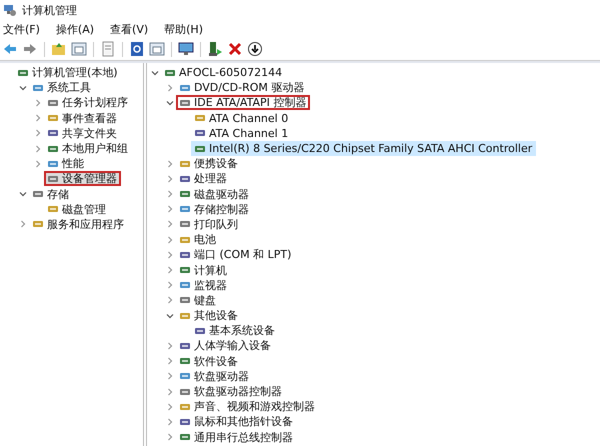 Image resolution: width=600 pixels, height=446 pixels. I want to click on tree-item: 共享文件夹, so click(82, 133).